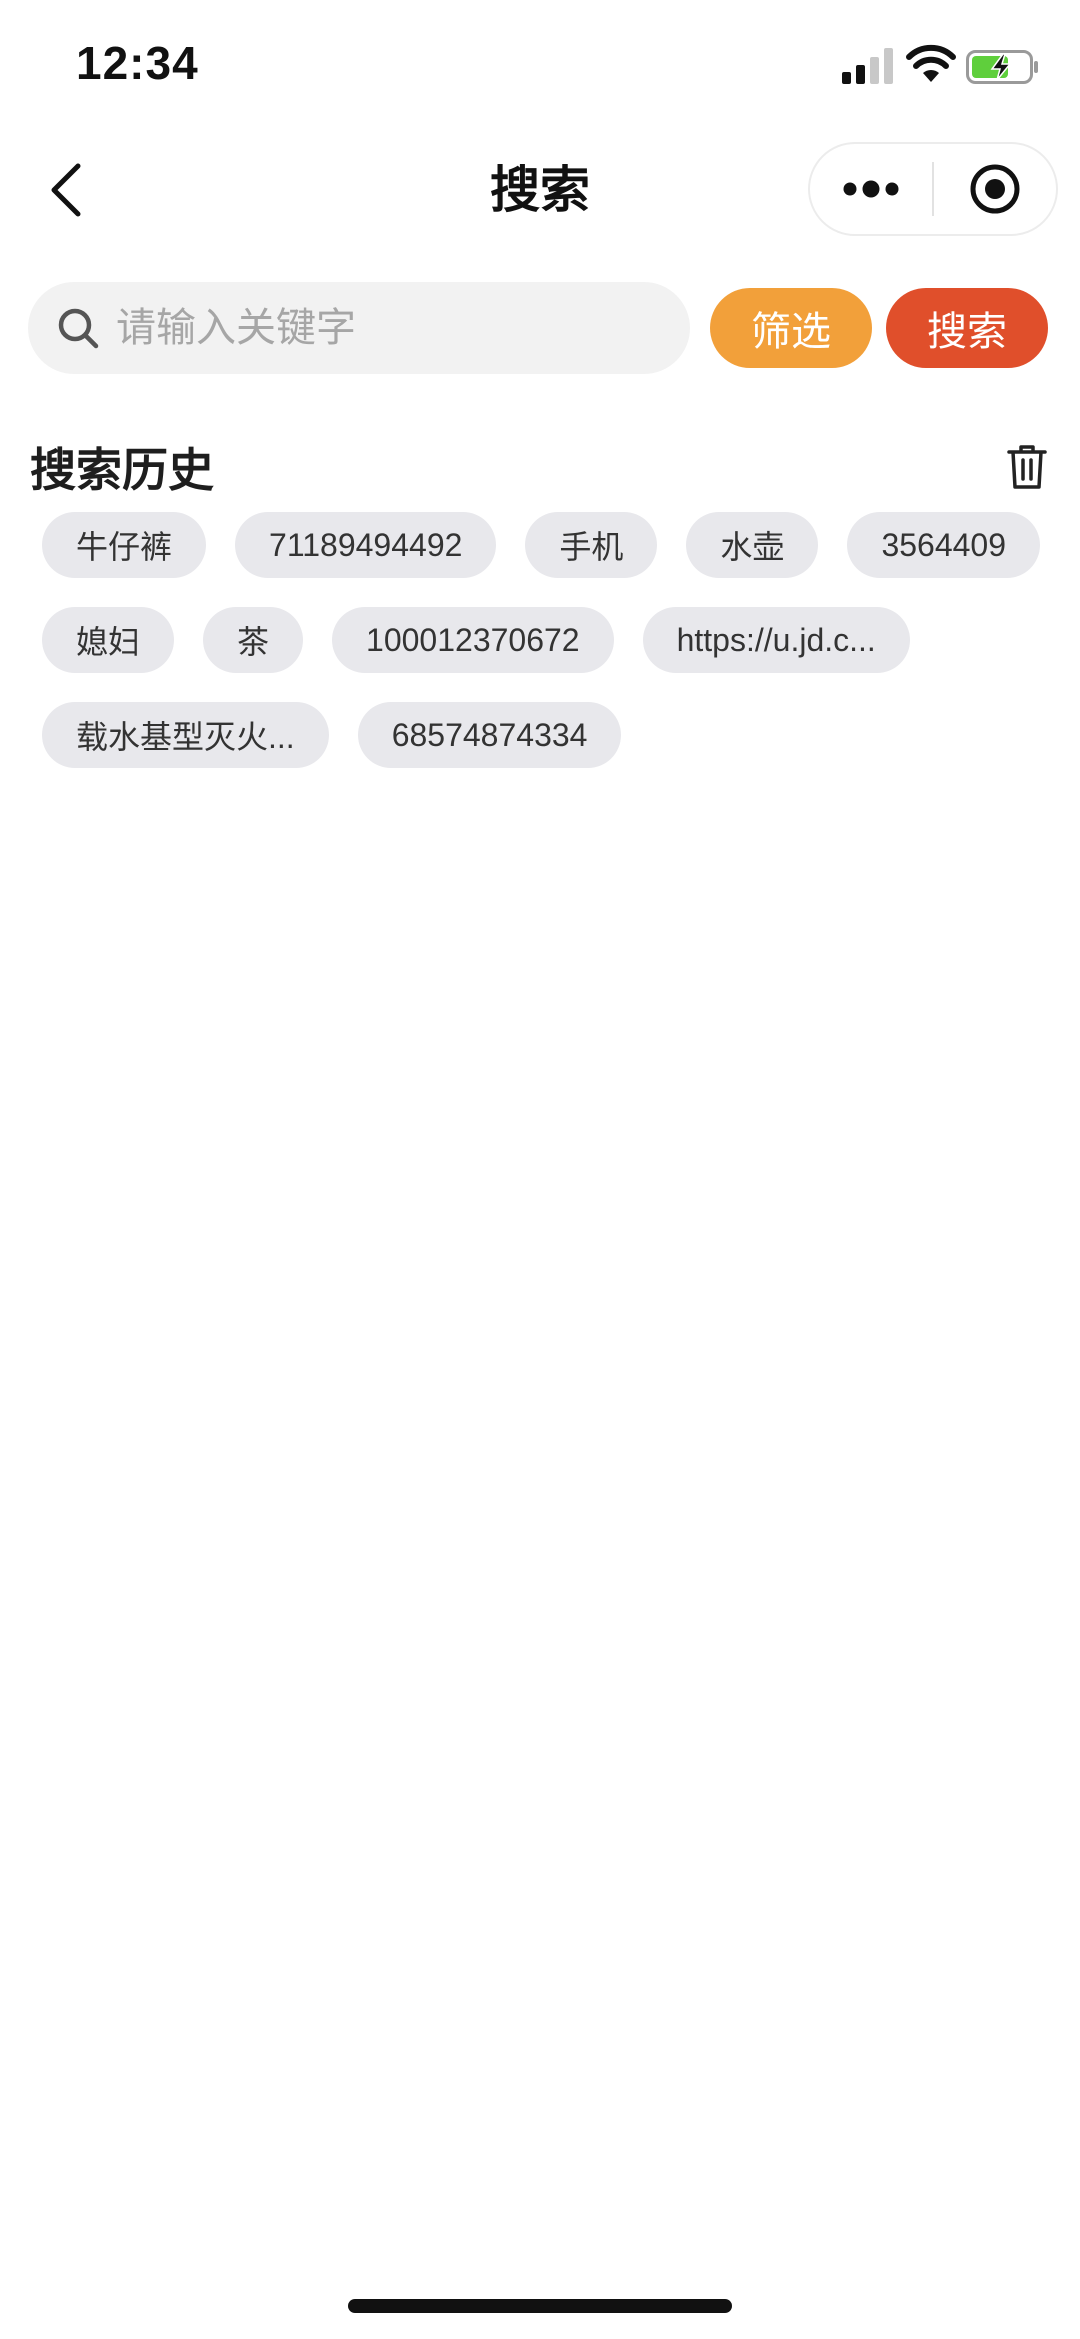 The image size is (1080, 2339). I want to click on history-tag: 3564409, so click(944, 545).